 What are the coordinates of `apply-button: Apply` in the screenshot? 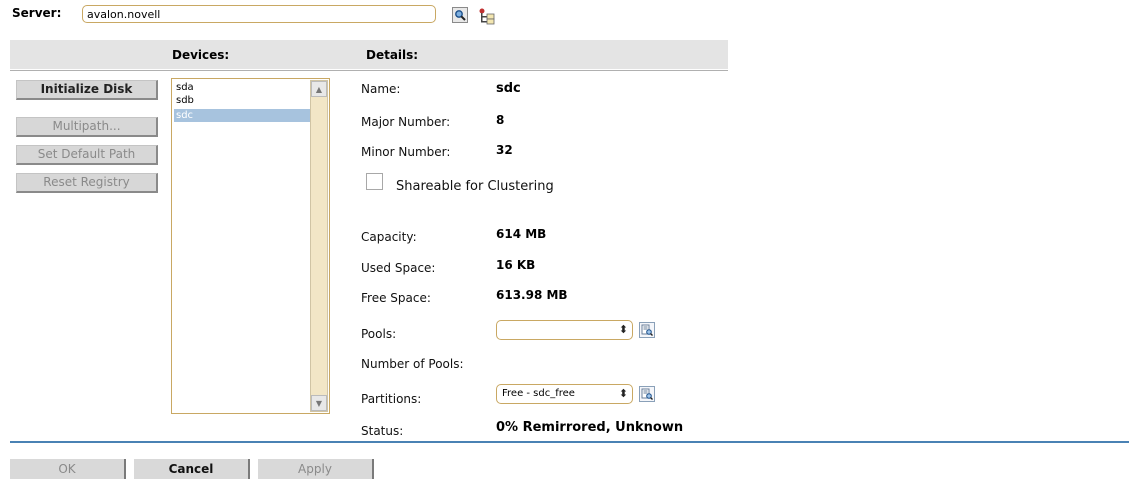 It's located at (316, 469).